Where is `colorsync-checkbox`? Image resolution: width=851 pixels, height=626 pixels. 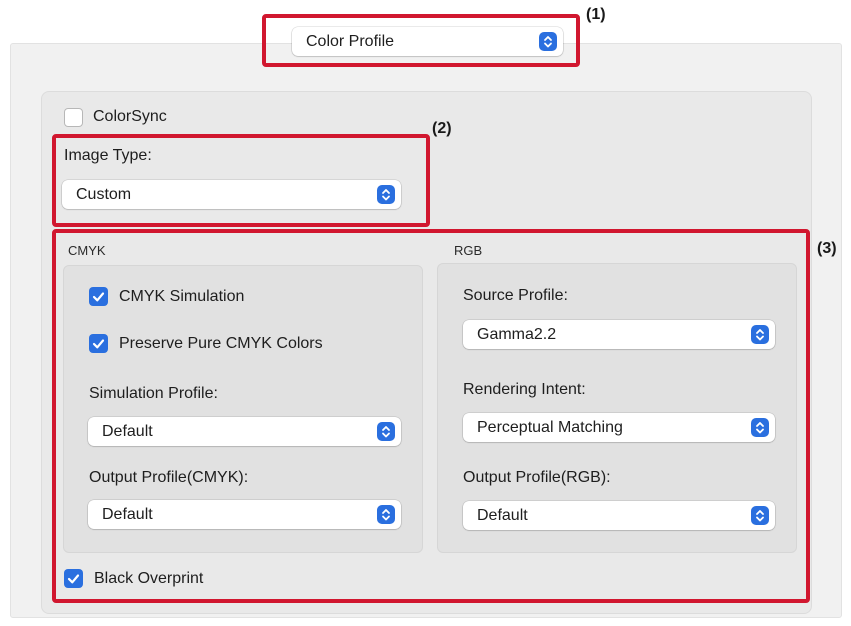 colorsync-checkbox is located at coordinates (73, 117).